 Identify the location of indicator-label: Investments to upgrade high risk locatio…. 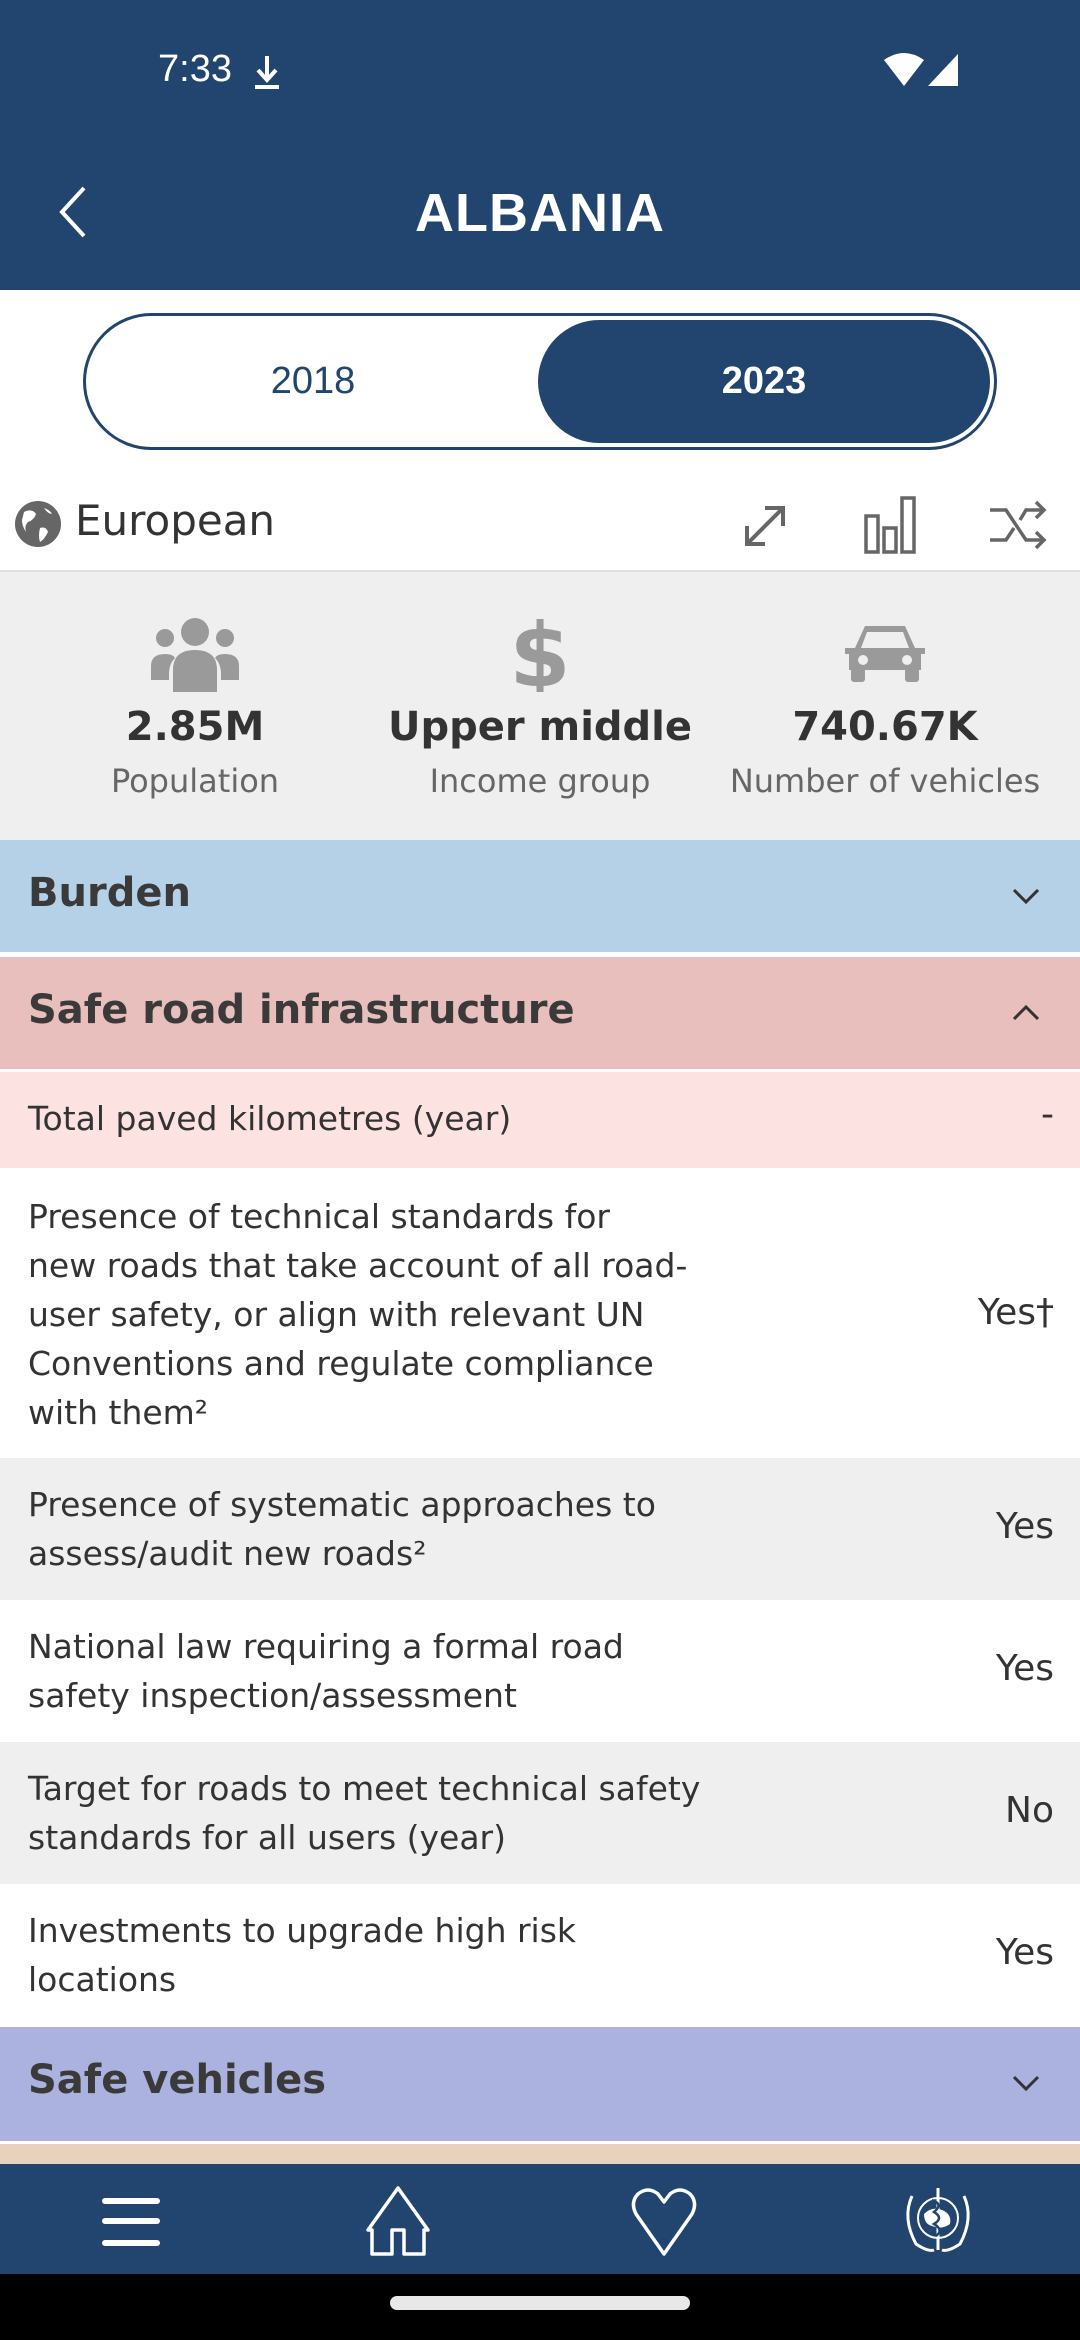
(302, 1955).